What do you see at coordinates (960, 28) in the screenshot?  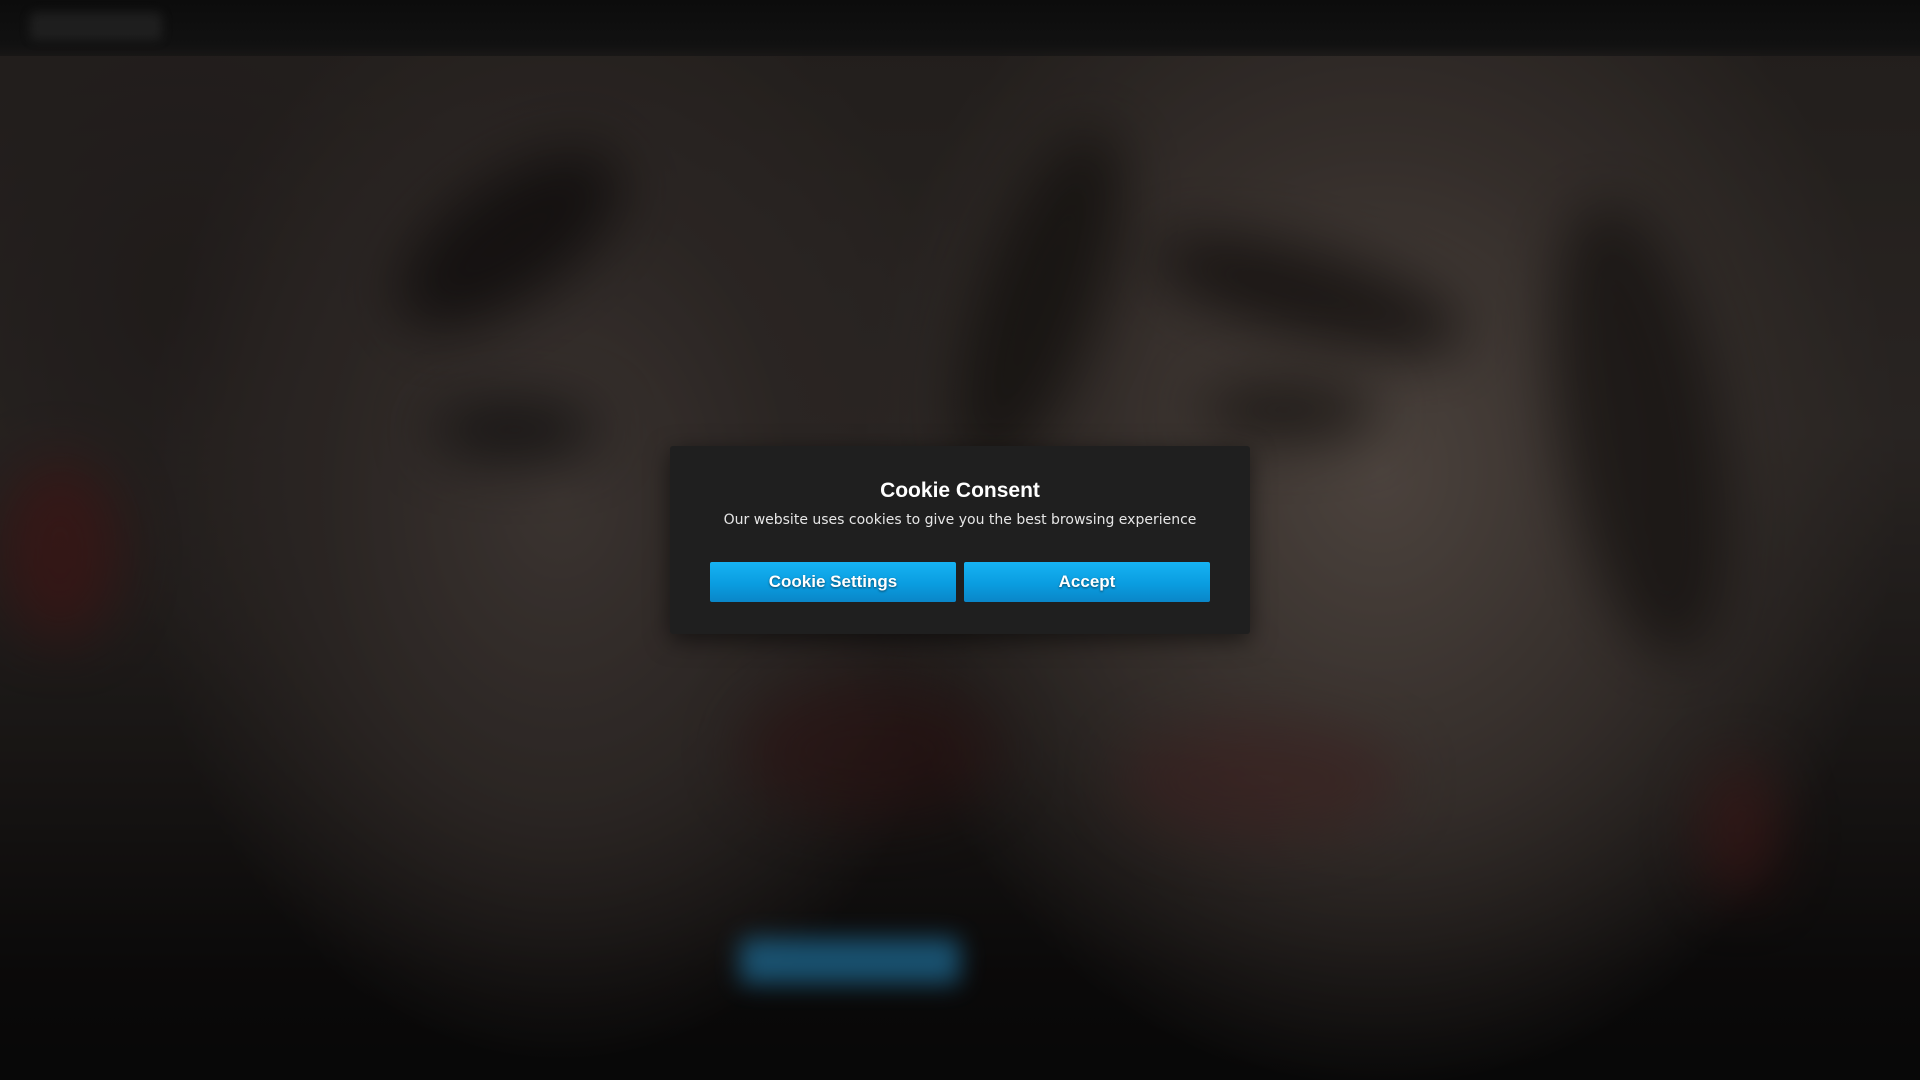 I see `site-header` at bounding box center [960, 28].